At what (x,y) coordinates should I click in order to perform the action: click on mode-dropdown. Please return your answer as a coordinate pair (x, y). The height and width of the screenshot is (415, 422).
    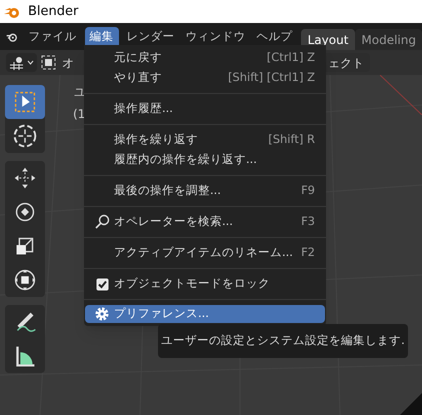
    Looking at the image, I should click on (21, 62).